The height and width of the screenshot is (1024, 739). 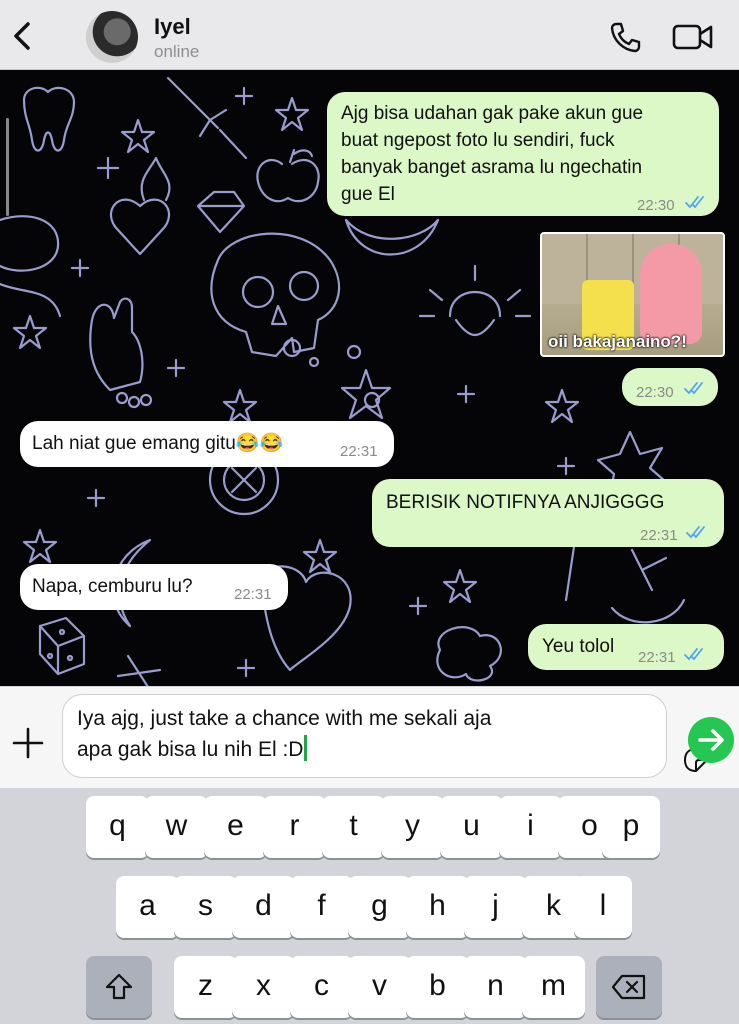 What do you see at coordinates (437, 987) in the screenshot?
I see `key-b: b` at bounding box center [437, 987].